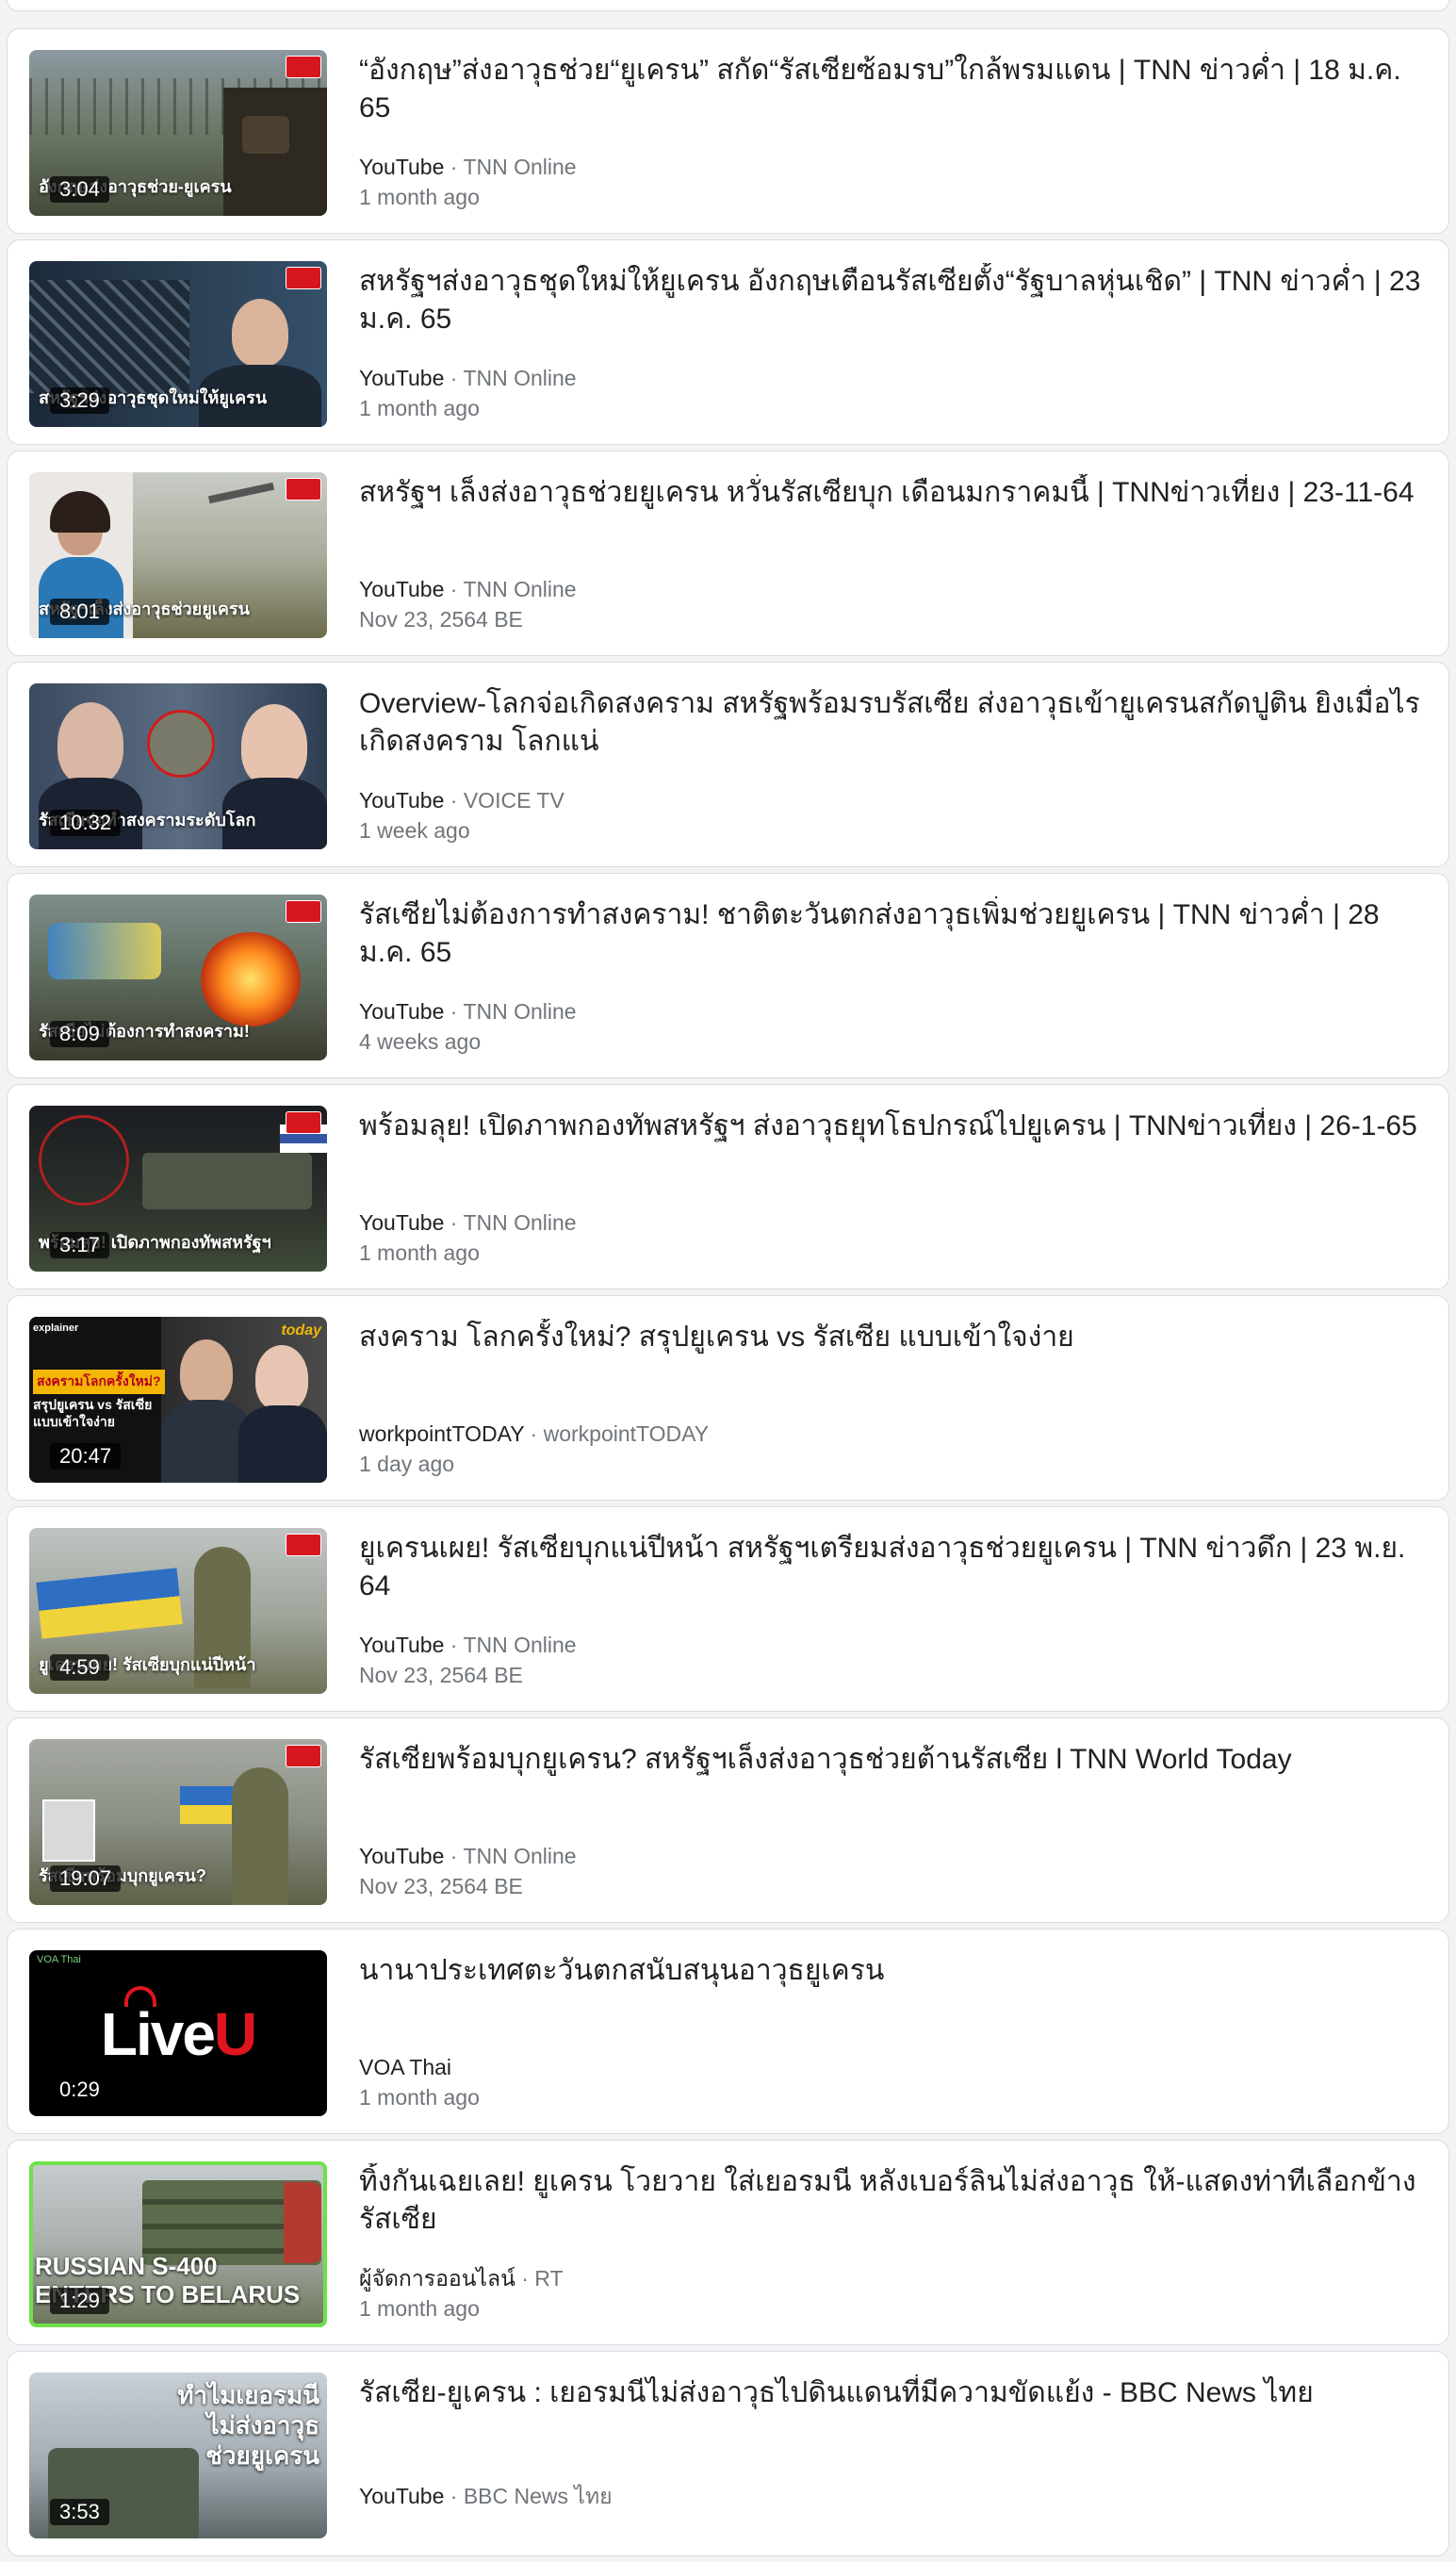 This screenshot has height=2562, width=1456. I want to click on video-thumbnail: รัสเซียไม่ต้องการทำสงคราม! 8:09, so click(178, 978).